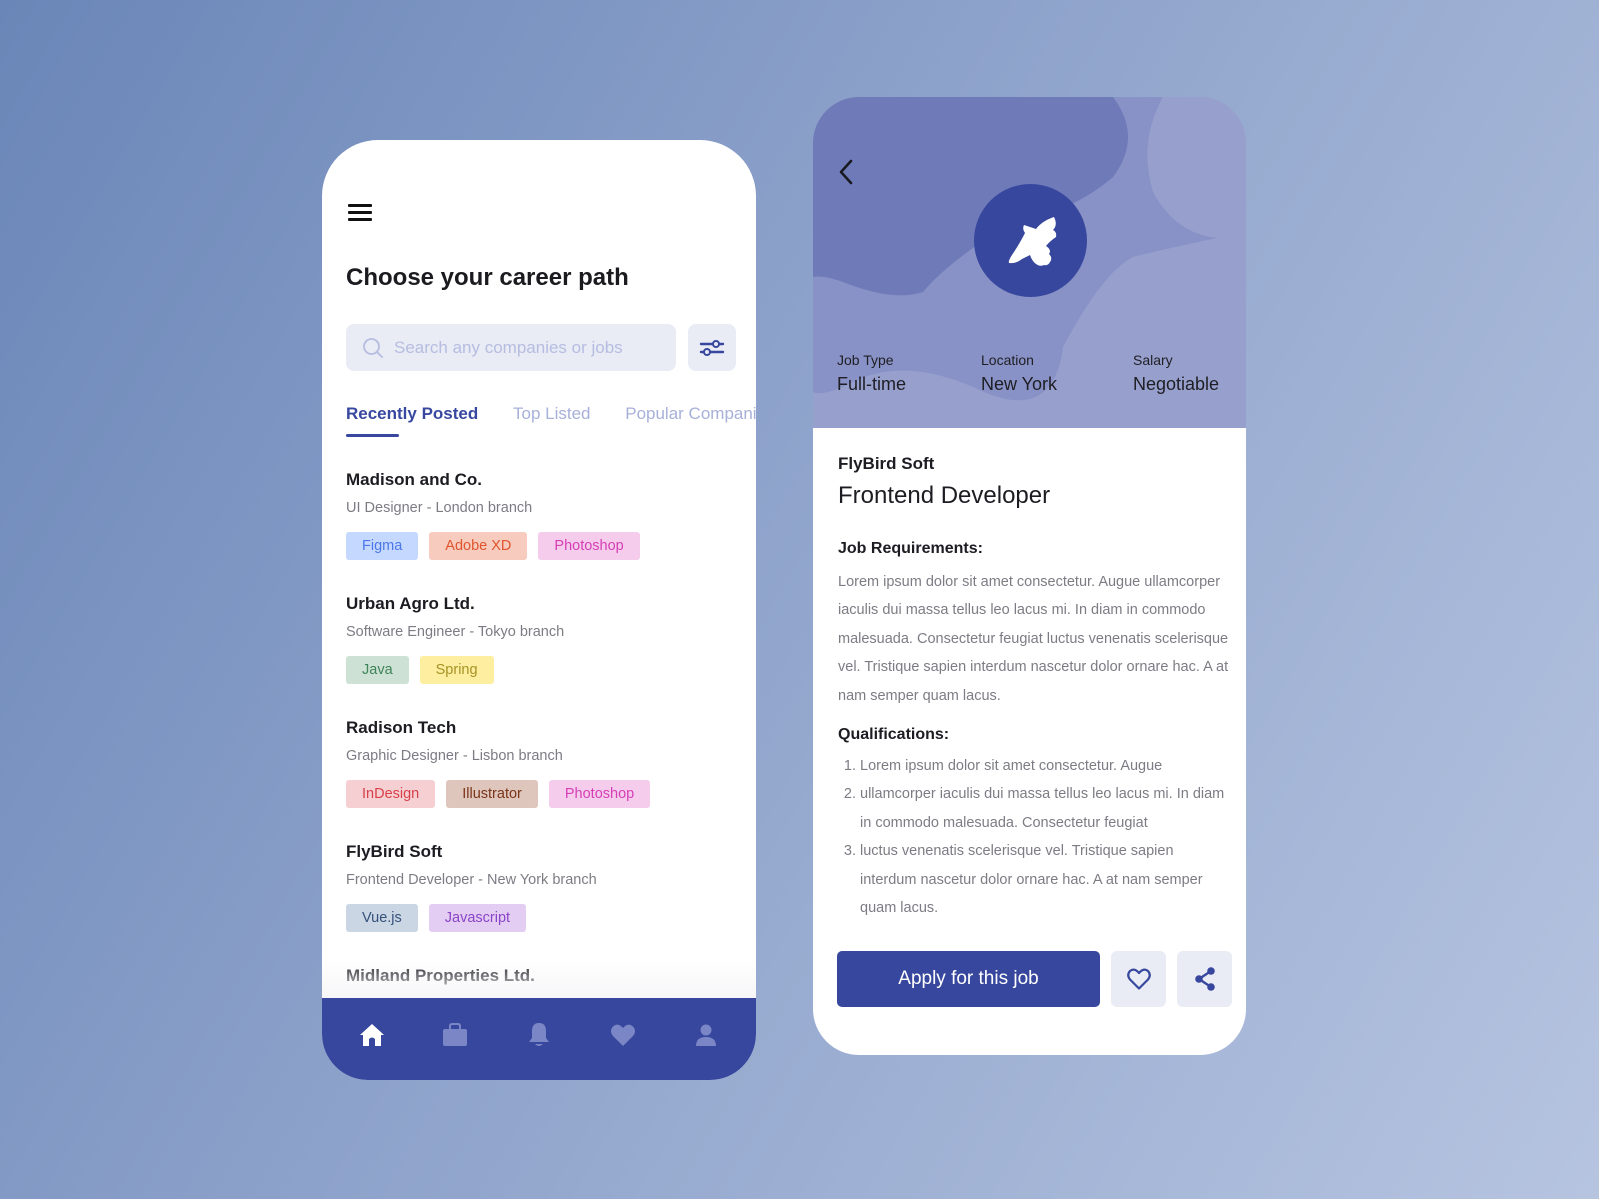 The image size is (1599, 1199). Describe the element at coordinates (410, 603) in the screenshot. I see `job-company: Urban Agro Ltd.` at that location.